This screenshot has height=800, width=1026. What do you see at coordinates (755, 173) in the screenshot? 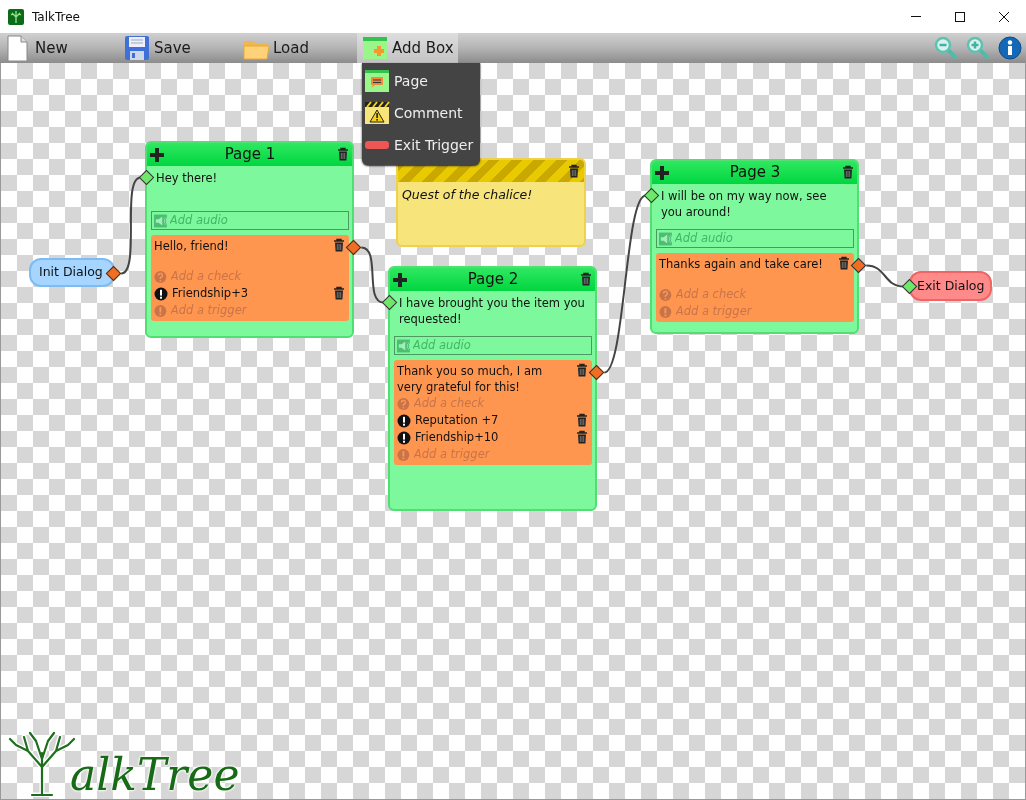
I see `page-title: Page 3` at bounding box center [755, 173].